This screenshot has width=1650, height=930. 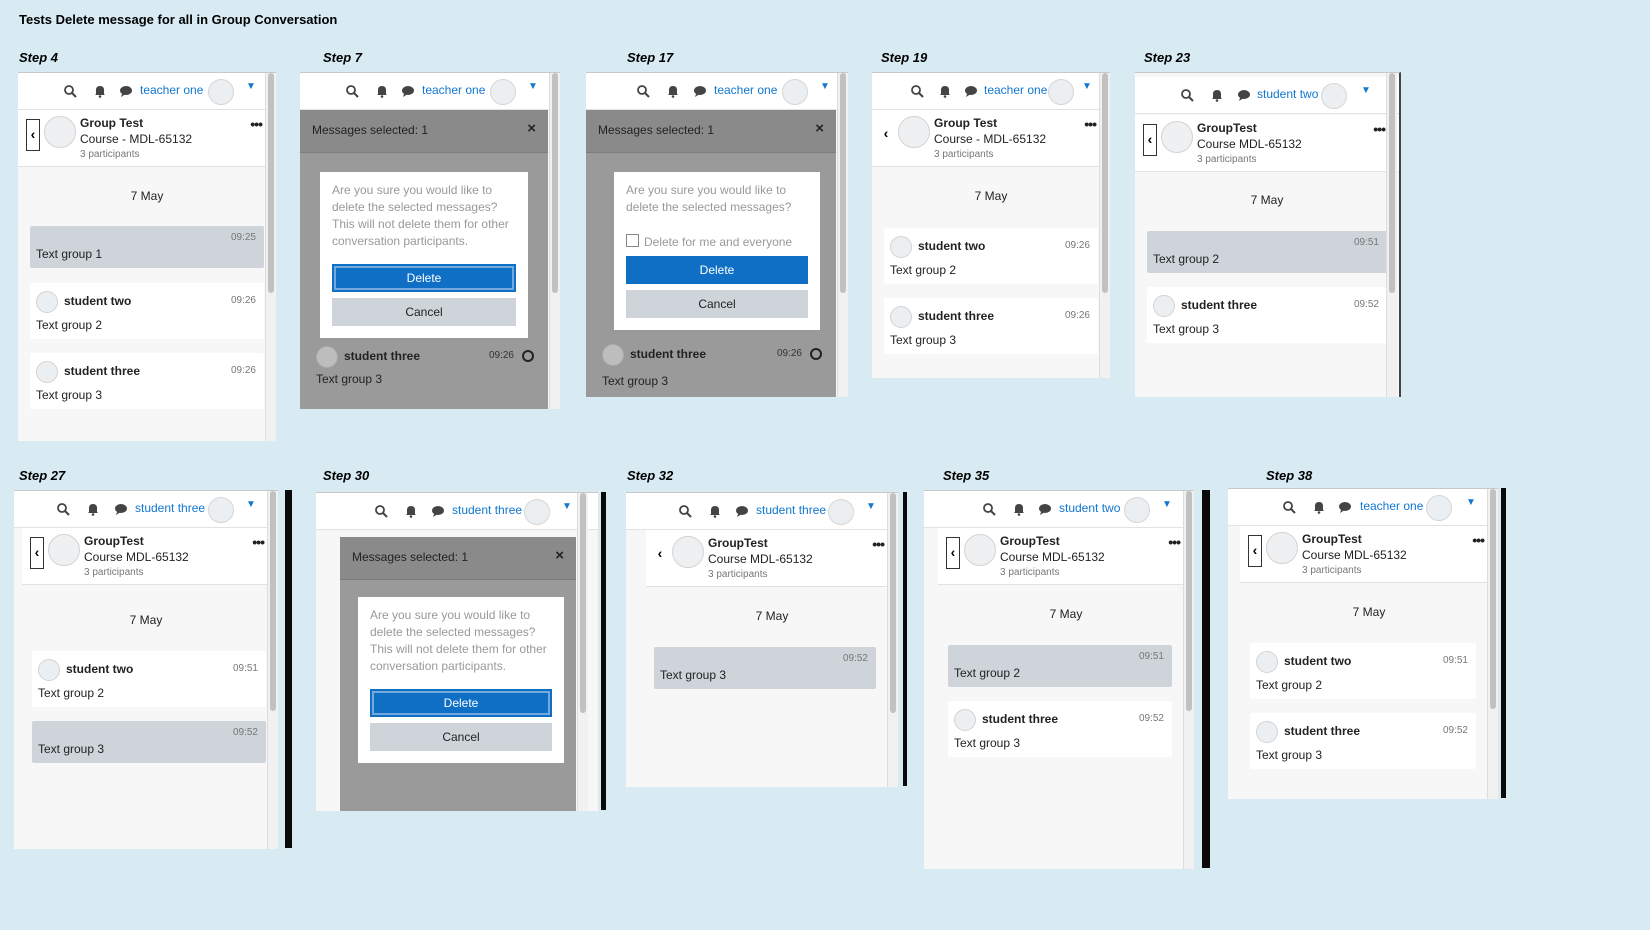 What do you see at coordinates (632, 240) in the screenshot?
I see `checkbox` at bounding box center [632, 240].